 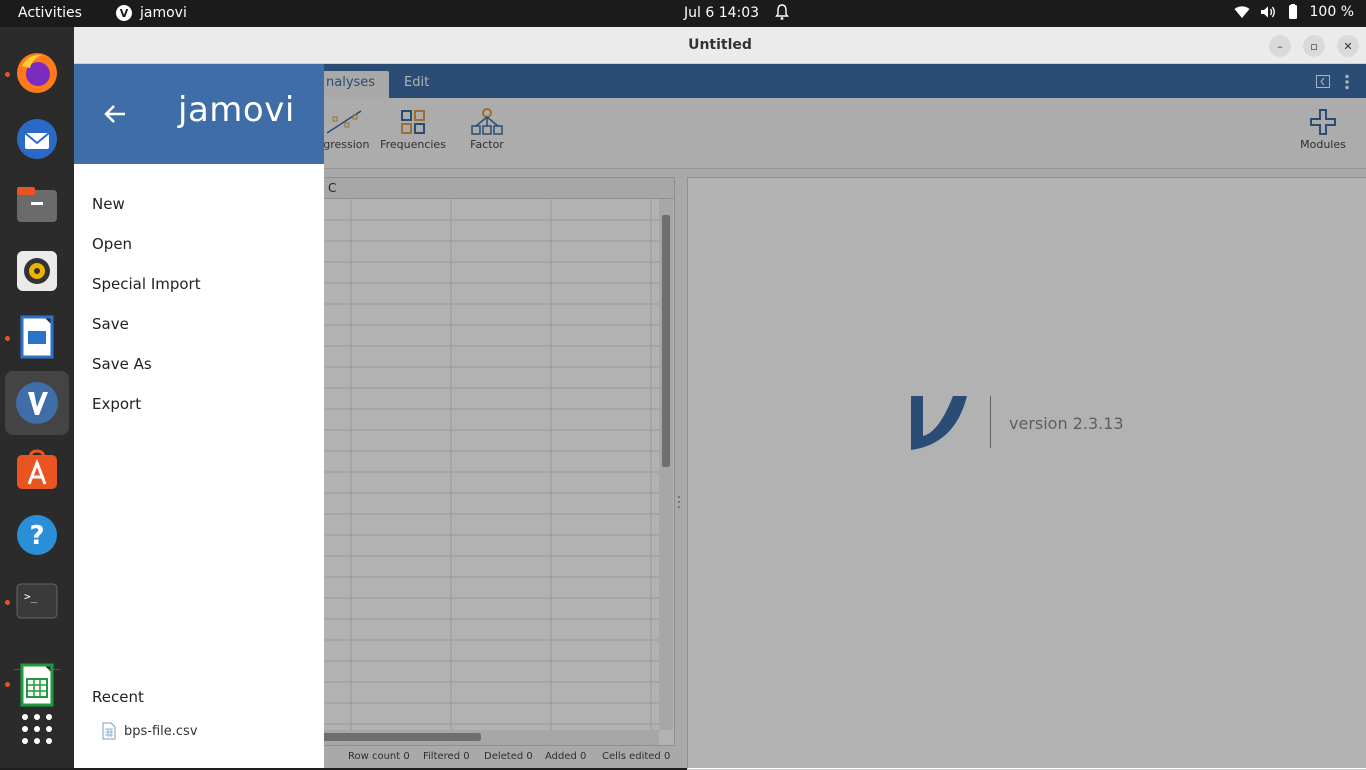 What do you see at coordinates (37, 205) in the screenshot?
I see `files-icon` at bounding box center [37, 205].